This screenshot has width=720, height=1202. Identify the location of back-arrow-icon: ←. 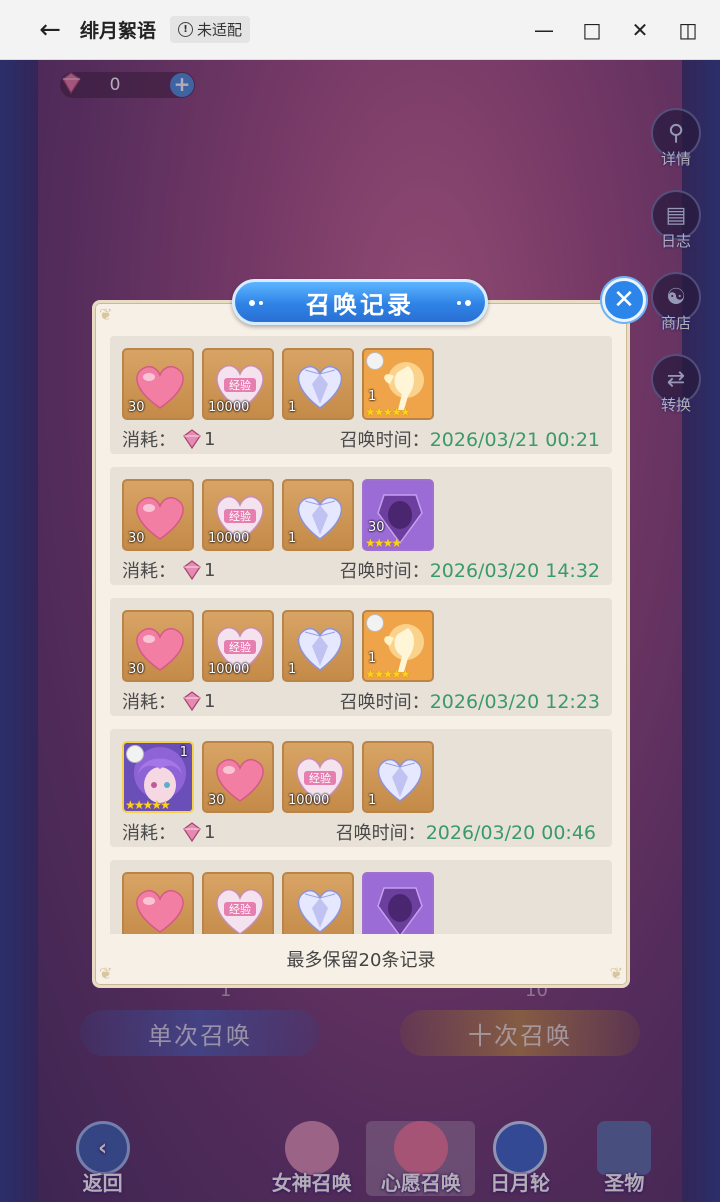
(50, 30).